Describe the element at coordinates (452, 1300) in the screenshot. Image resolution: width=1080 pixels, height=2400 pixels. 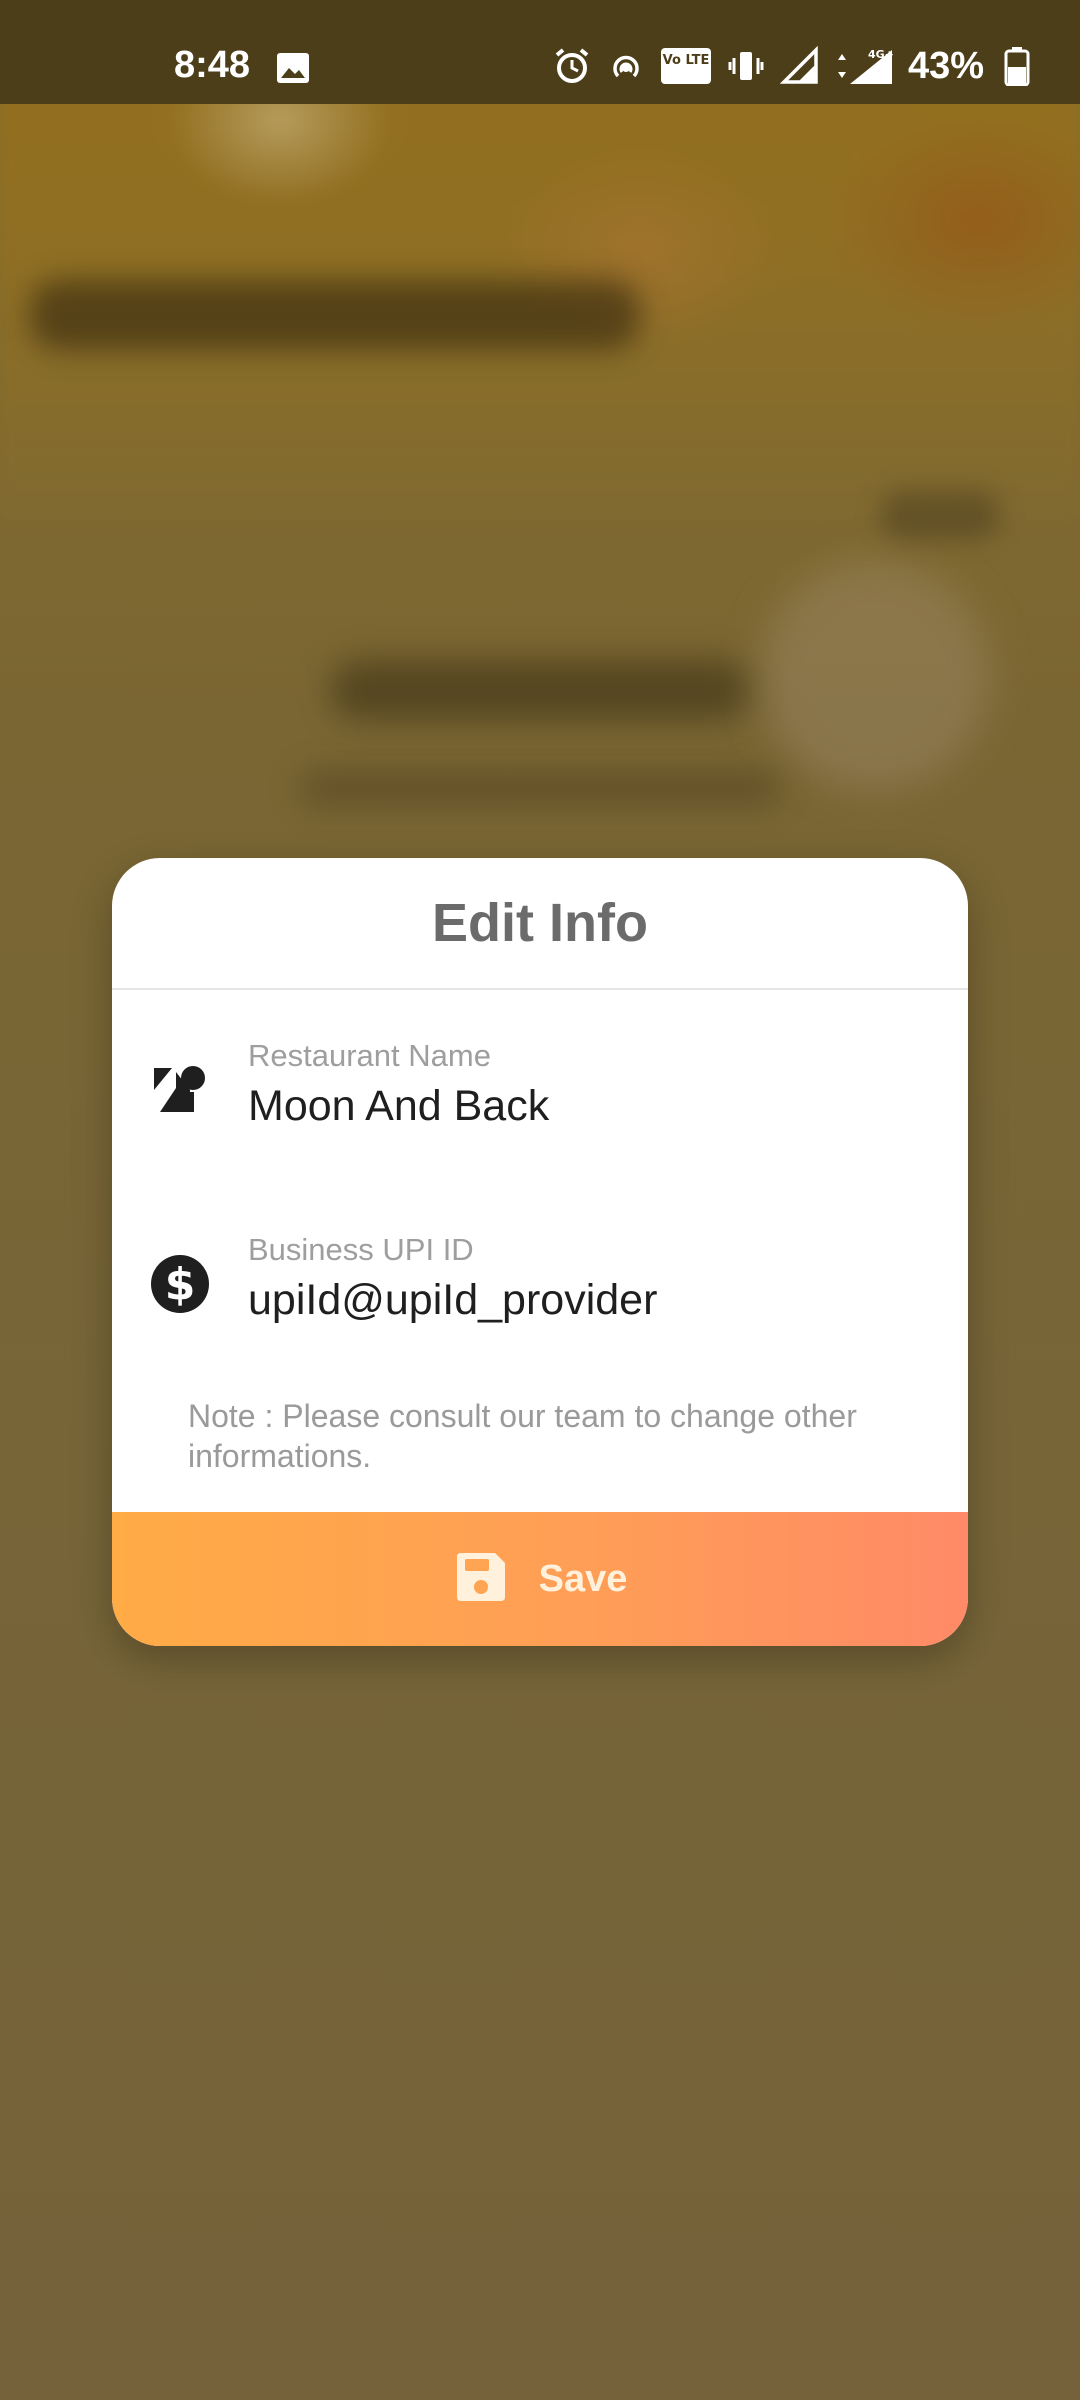
I see `business-upi-value: upiId@upiId_provider` at that location.